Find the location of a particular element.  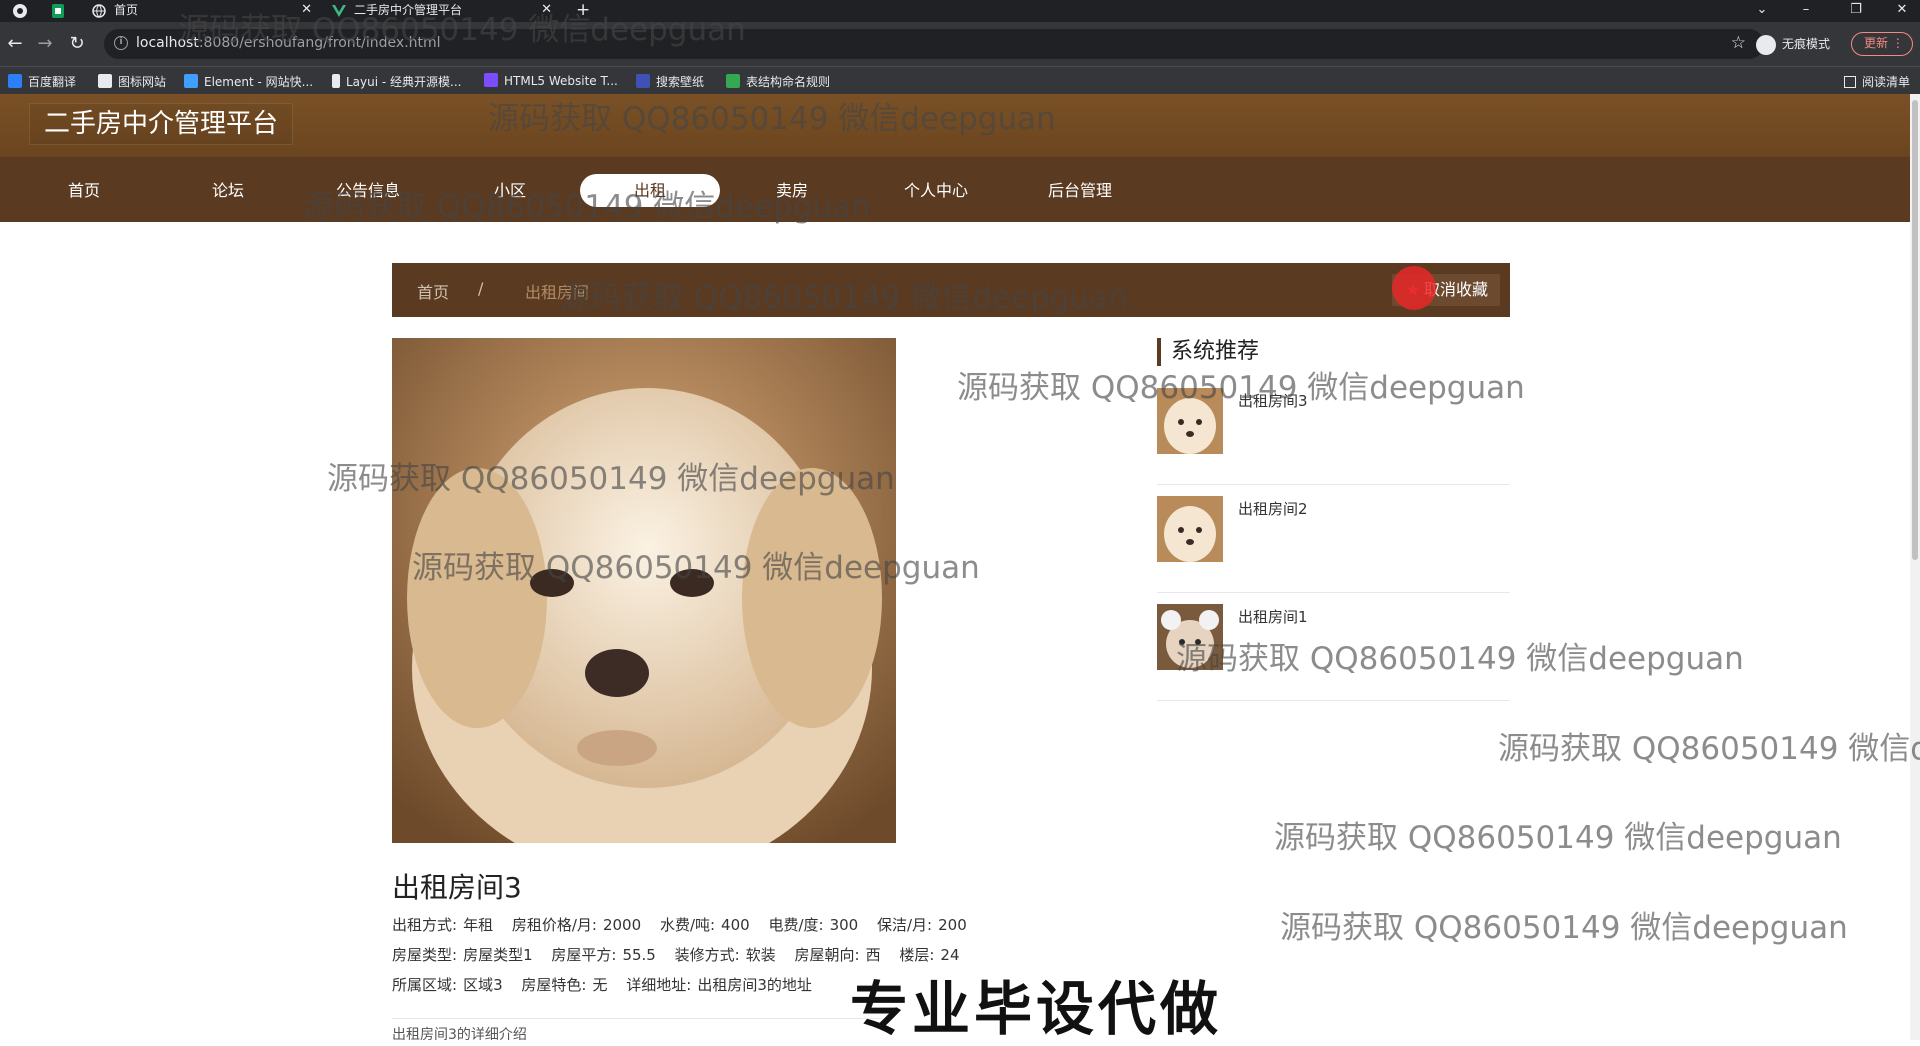

breadcrumb-home: 首页 is located at coordinates (433, 291).